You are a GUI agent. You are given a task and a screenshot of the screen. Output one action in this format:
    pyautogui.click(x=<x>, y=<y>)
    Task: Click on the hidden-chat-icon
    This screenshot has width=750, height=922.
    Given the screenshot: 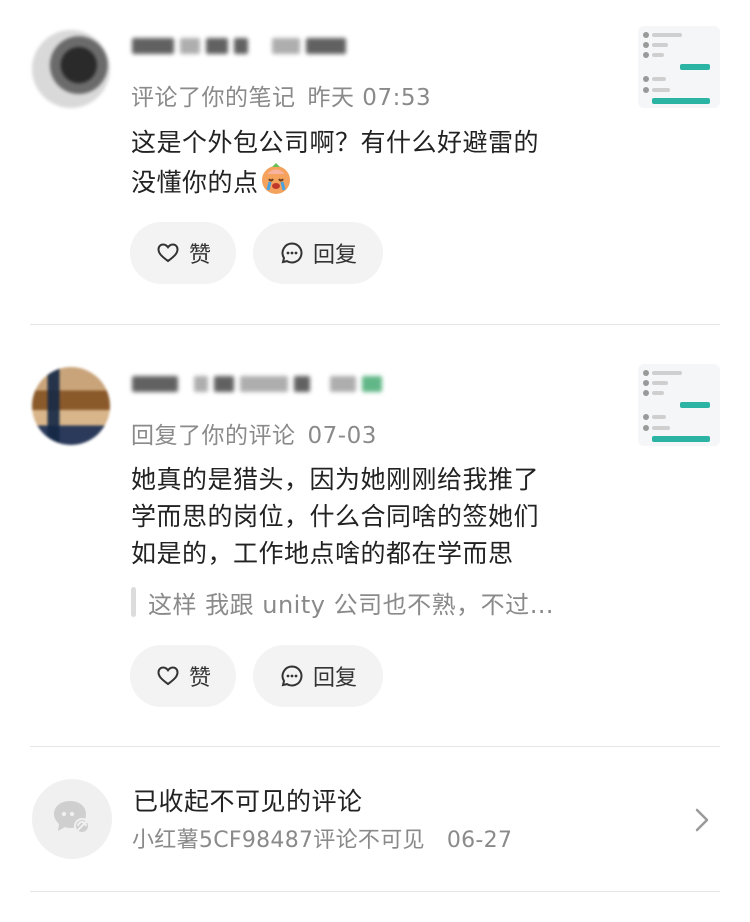 What is the action you would take?
    pyautogui.click(x=72, y=819)
    